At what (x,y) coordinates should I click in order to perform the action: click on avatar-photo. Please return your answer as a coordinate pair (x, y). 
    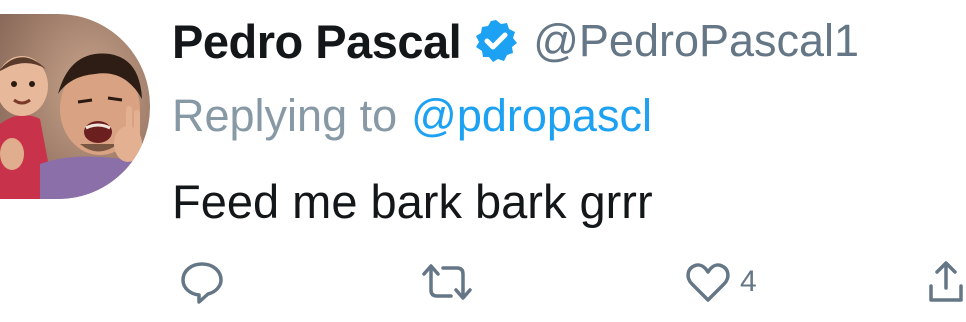
    Looking at the image, I should click on (75, 106).